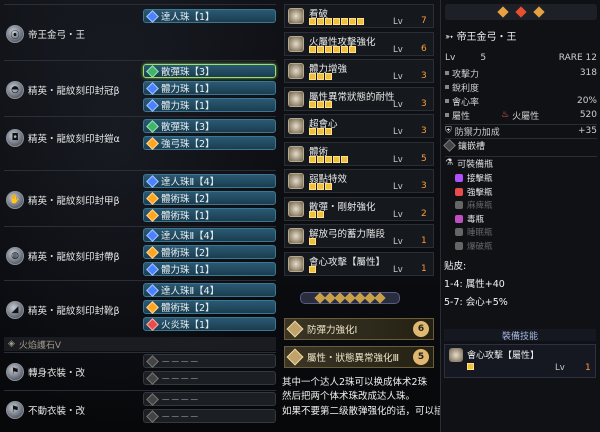  What do you see at coordinates (505, 115) in the screenshot?
I see `fire-icon: ♨` at bounding box center [505, 115].